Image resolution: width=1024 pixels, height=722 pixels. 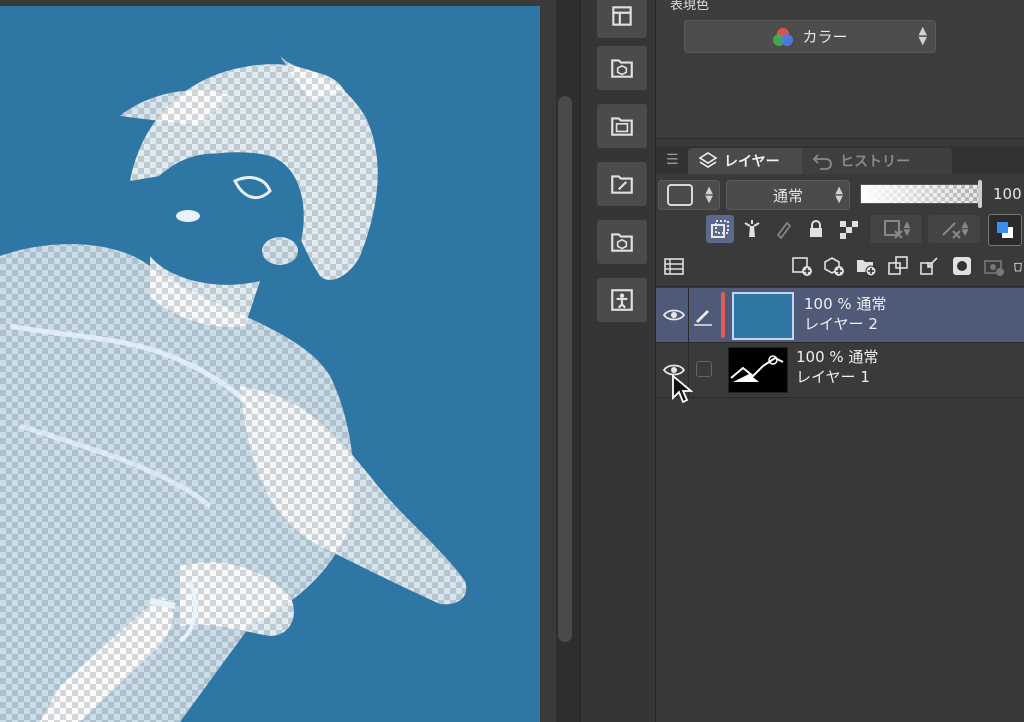 I want to click on expression-color-value: カラー, so click(x=825, y=37).